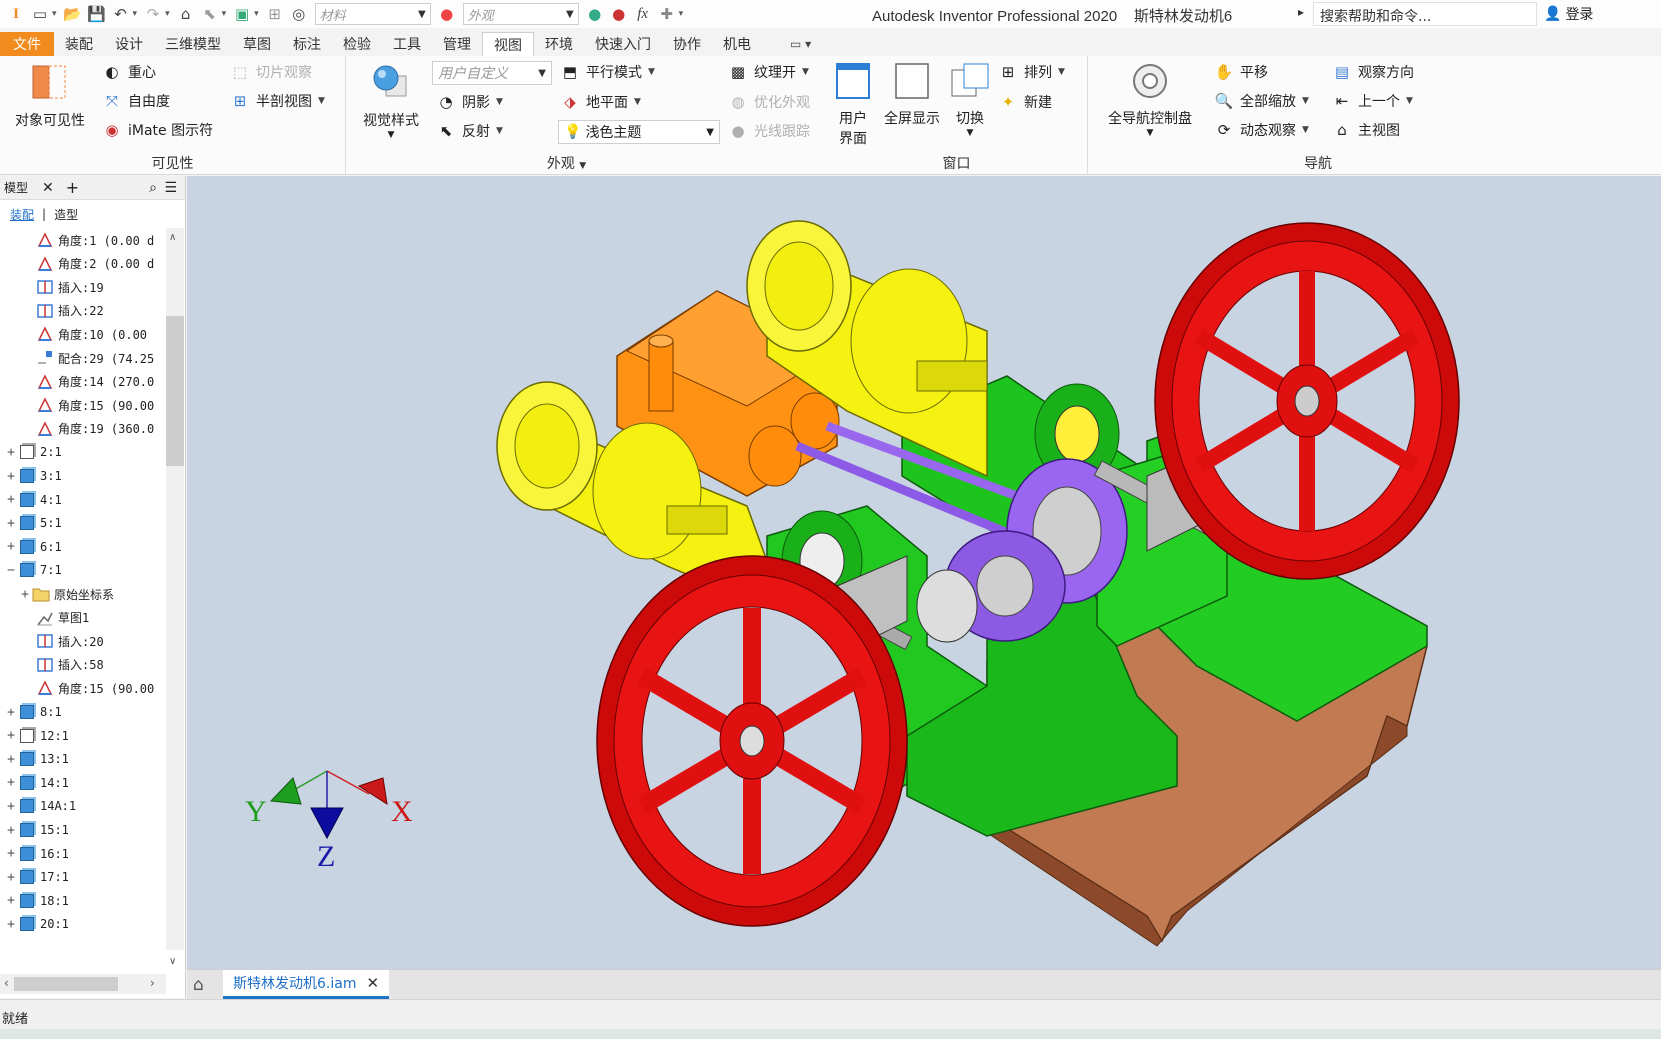  I want to click on search-expand-icon: ▸, so click(1301, 12).